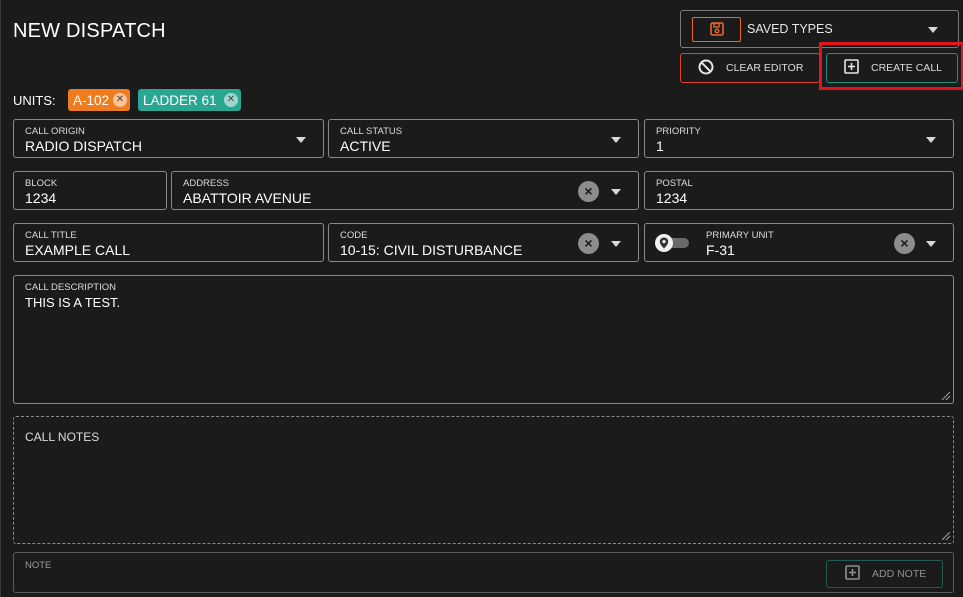  I want to click on postal-value: 1234, so click(672, 198).